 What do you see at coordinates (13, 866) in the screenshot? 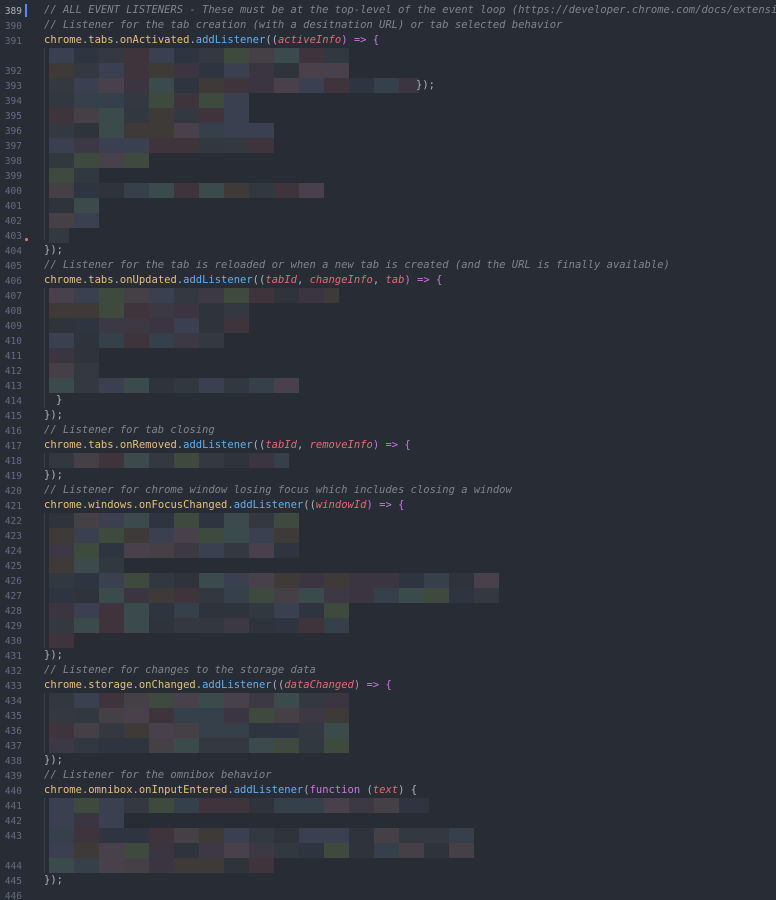
I see `line-number: 444` at bounding box center [13, 866].